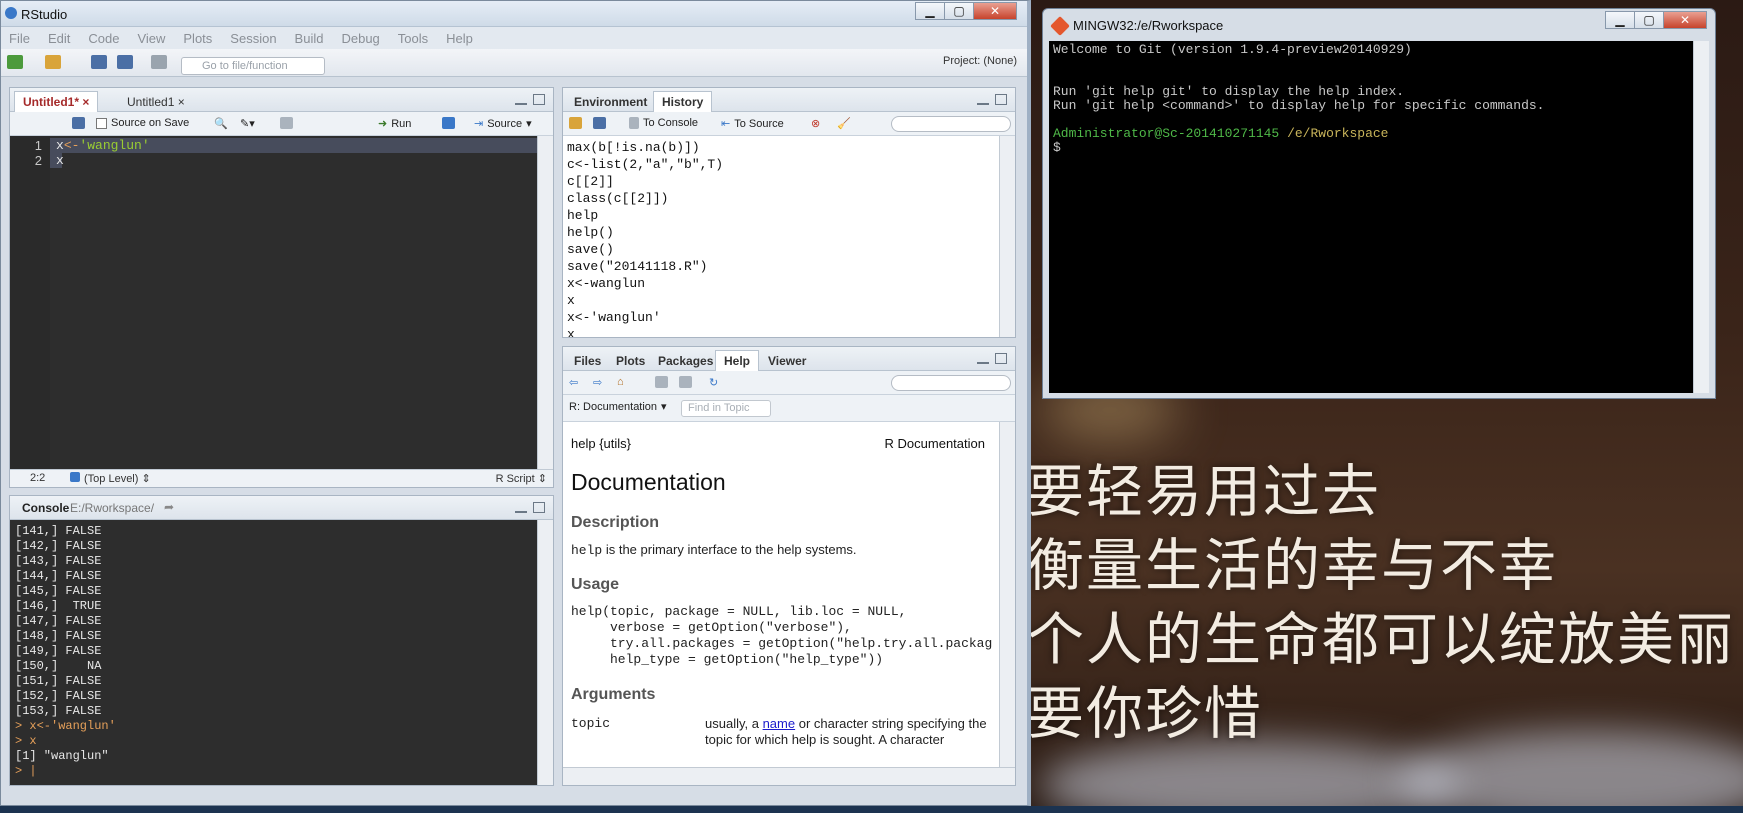 The height and width of the screenshot is (813, 1743). I want to click on history-entry: save(), so click(781, 249).